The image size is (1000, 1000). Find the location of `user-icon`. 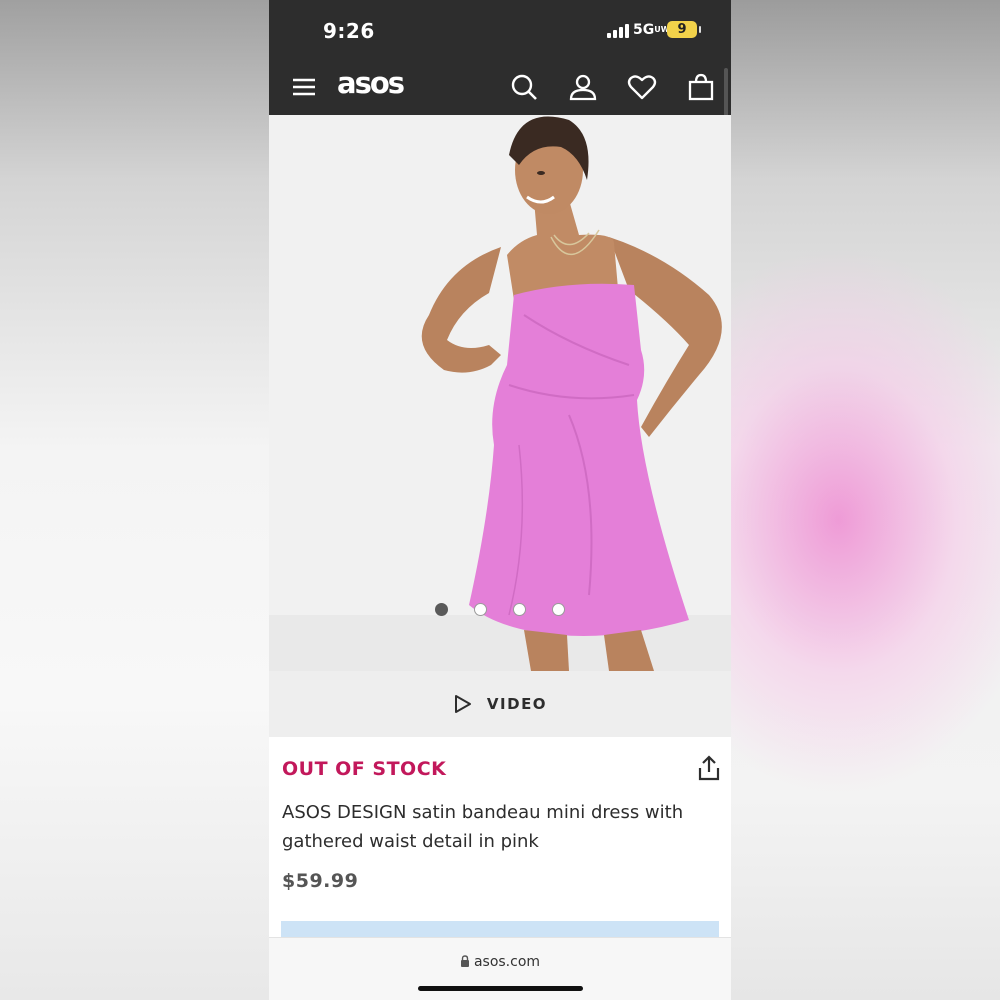

user-icon is located at coordinates (583, 87).